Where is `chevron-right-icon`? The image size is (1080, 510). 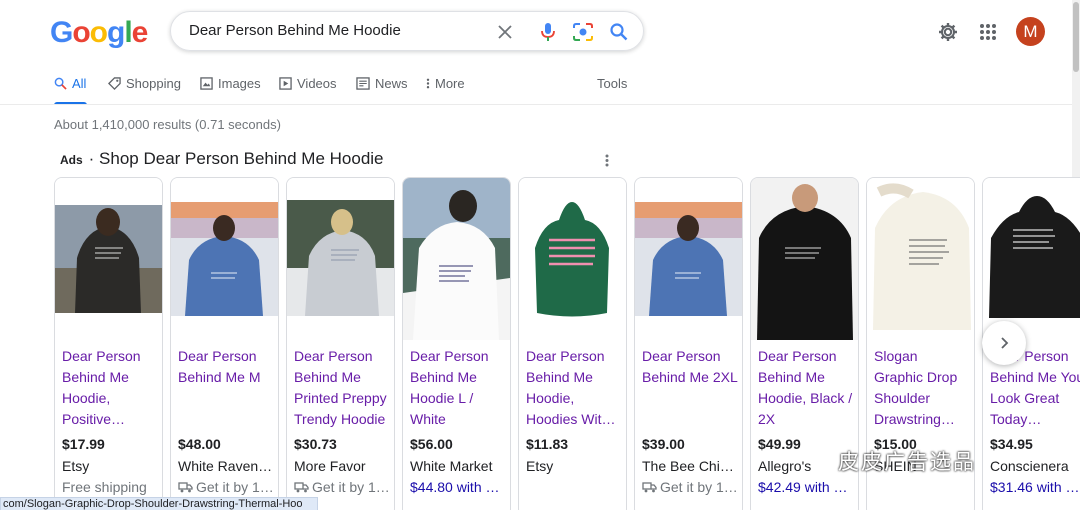 chevron-right-icon is located at coordinates (1005, 343).